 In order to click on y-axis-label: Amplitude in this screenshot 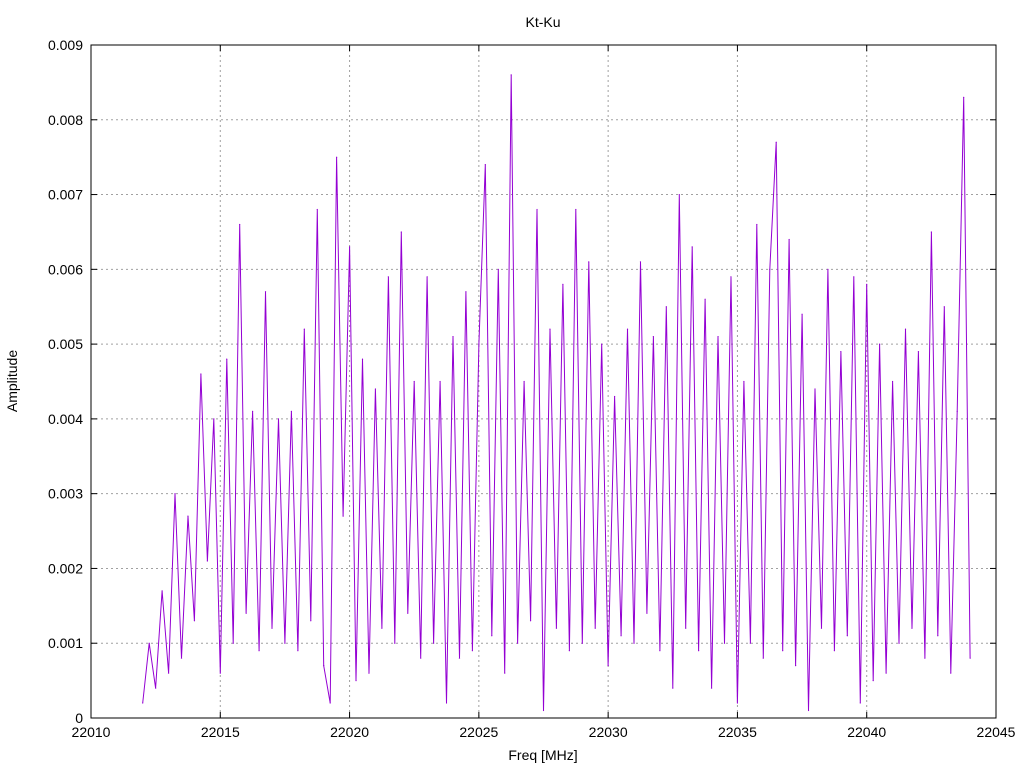, I will do `click(12, 381)`.